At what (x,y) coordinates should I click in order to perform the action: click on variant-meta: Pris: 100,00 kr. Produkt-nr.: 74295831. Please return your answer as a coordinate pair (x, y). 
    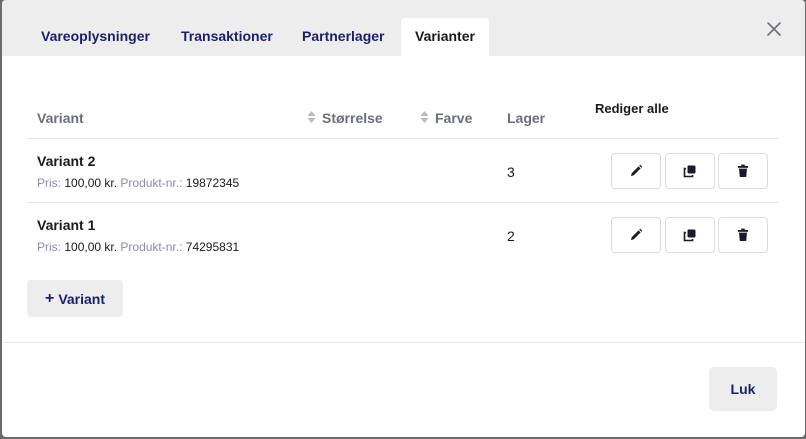
    Looking at the image, I should click on (138, 247).